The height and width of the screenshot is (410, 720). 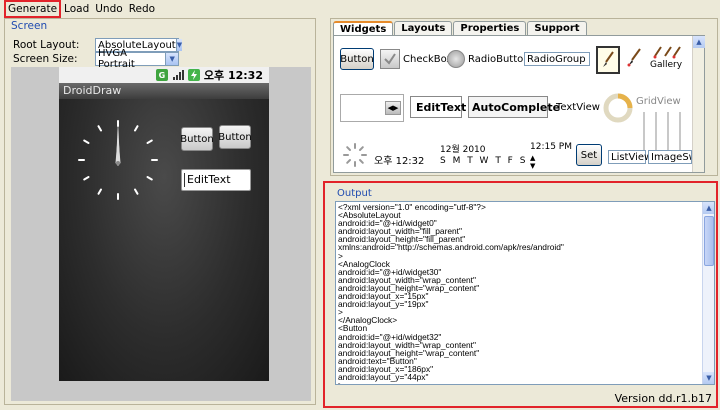 What do you see at coordinates (499, 59) in the screenshot?
I see `widget-radiobutton-label: RadioButton` at bounding box center [499, 59].